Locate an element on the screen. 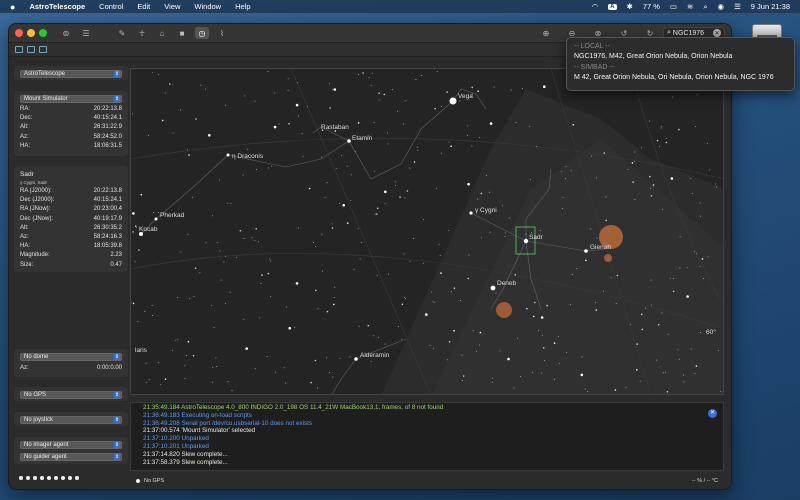 The width and height of the screenshot is (800, 500). menu-window: Window is located at coordinates (207, 6).